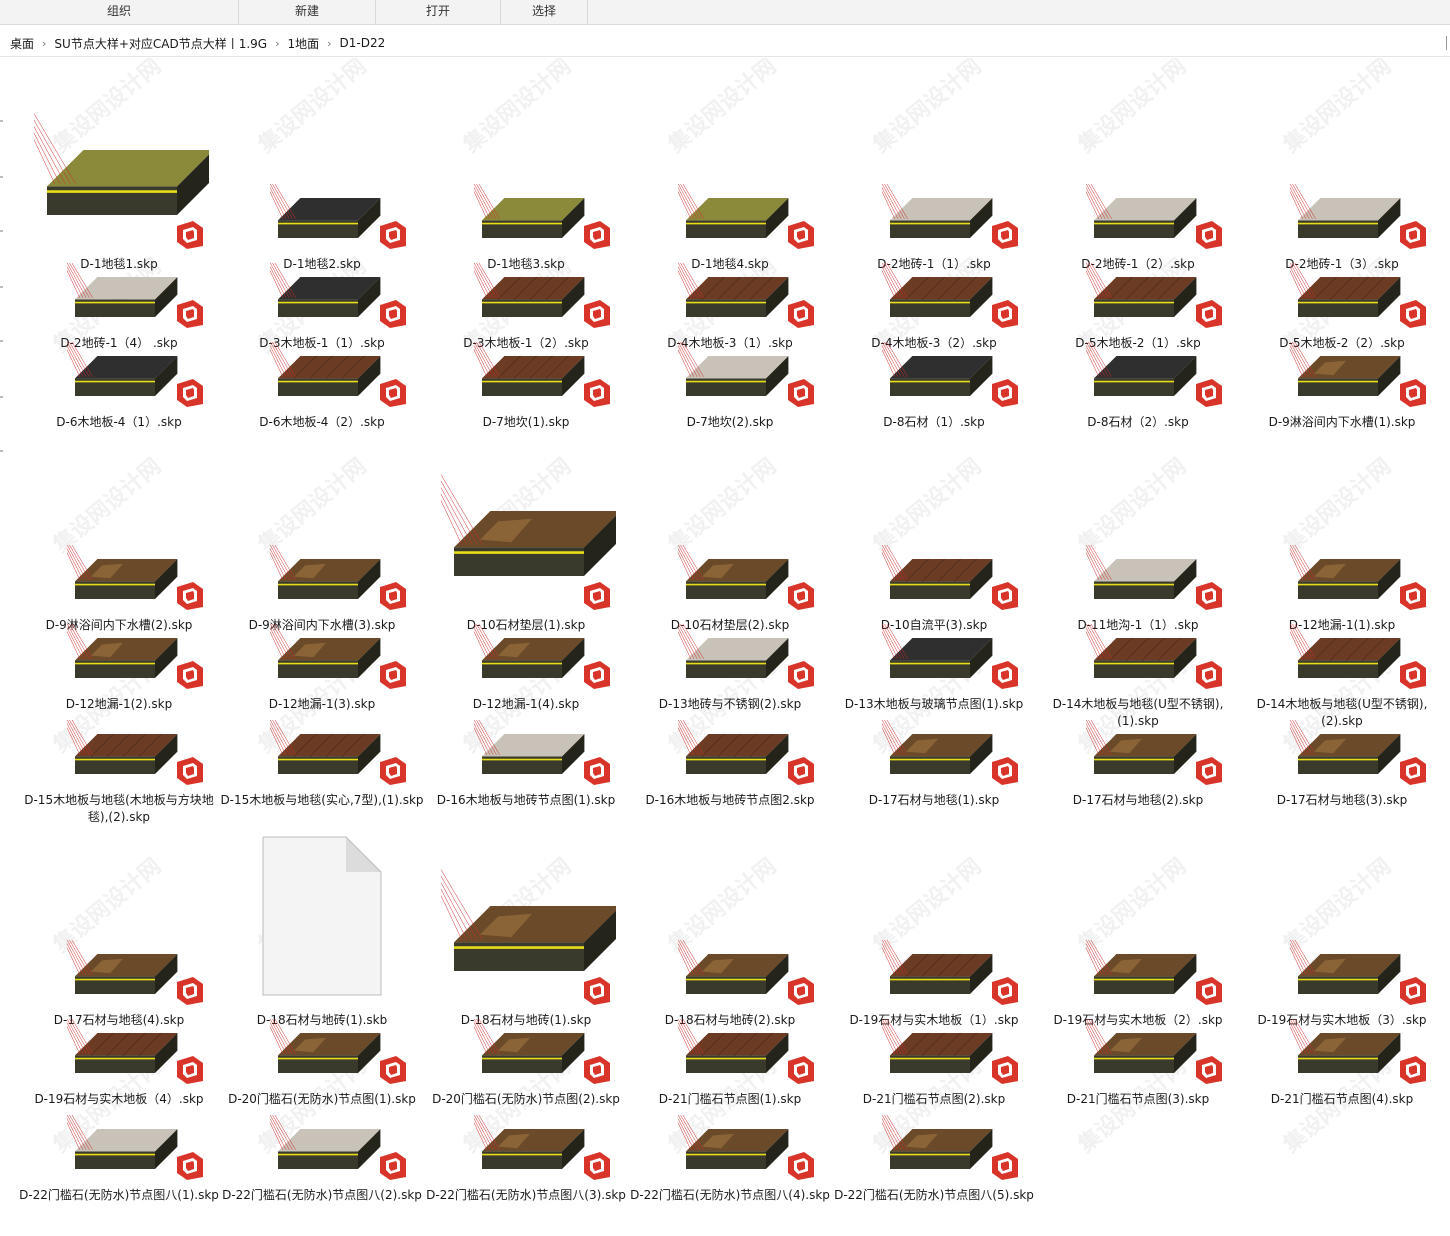 This screenshot has width=1450, height=1236. I want to click on breadcrumb-desktop: 桌面, so click(22, 43).